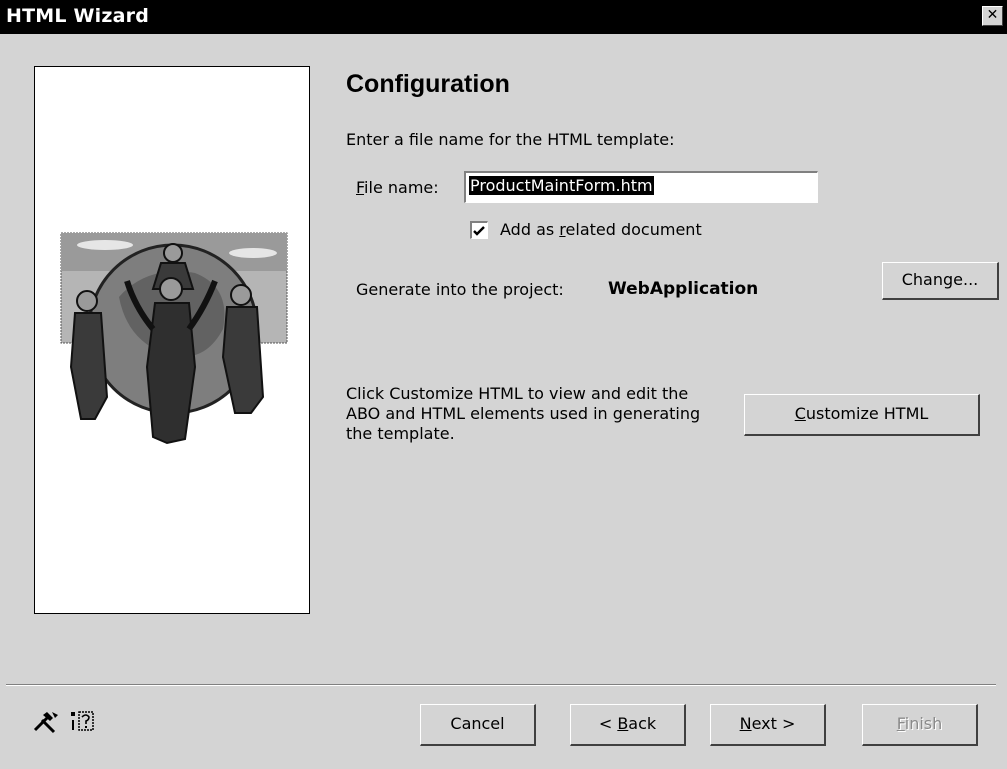  Describe the element at coordinates (503, 17) in the screenshot. I see `title-bar: HTML Wizard ✕` at that location.